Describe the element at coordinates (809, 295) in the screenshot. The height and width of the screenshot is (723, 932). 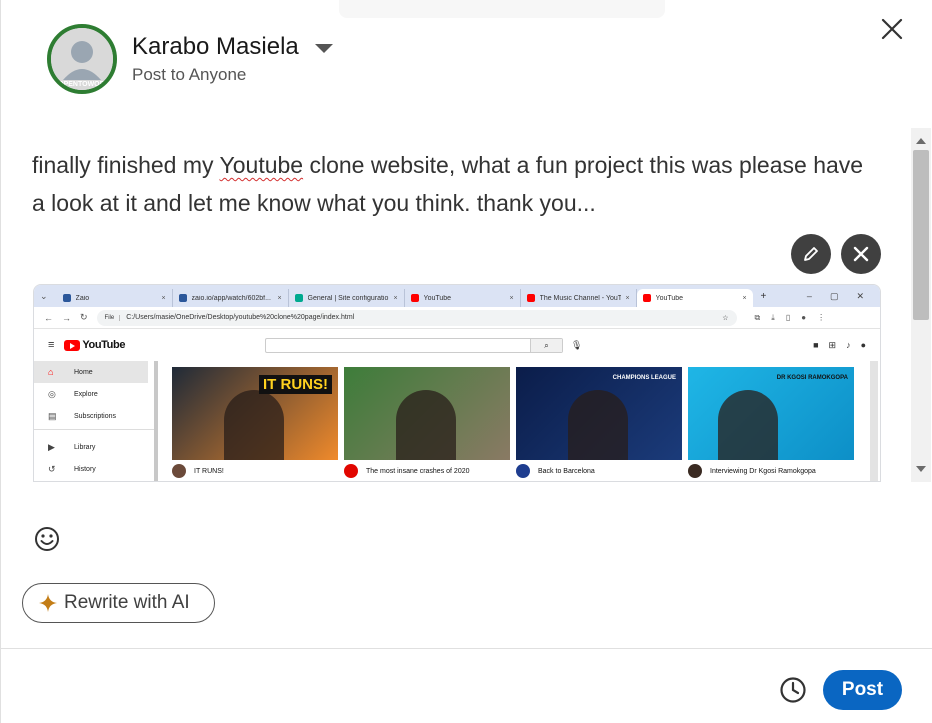
I see `minimize-icon: –` at that location.